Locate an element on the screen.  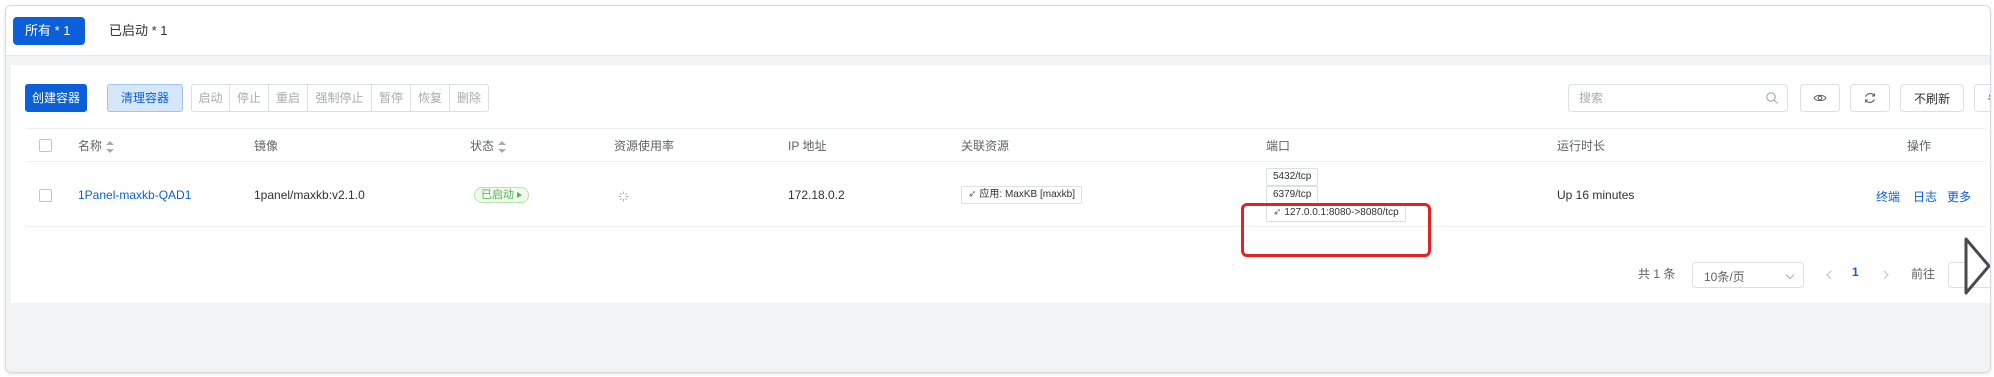
tab-running: 已启动 * 1 is located at coordinates (138, 31).